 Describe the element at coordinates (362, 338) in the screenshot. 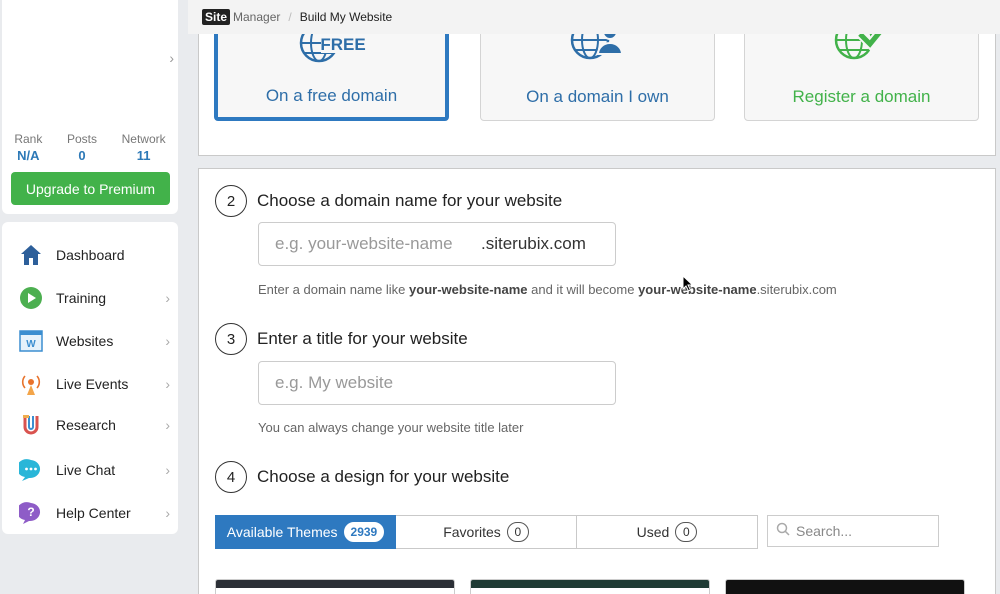

I see `step-title: Enter a title for your website` at that location.